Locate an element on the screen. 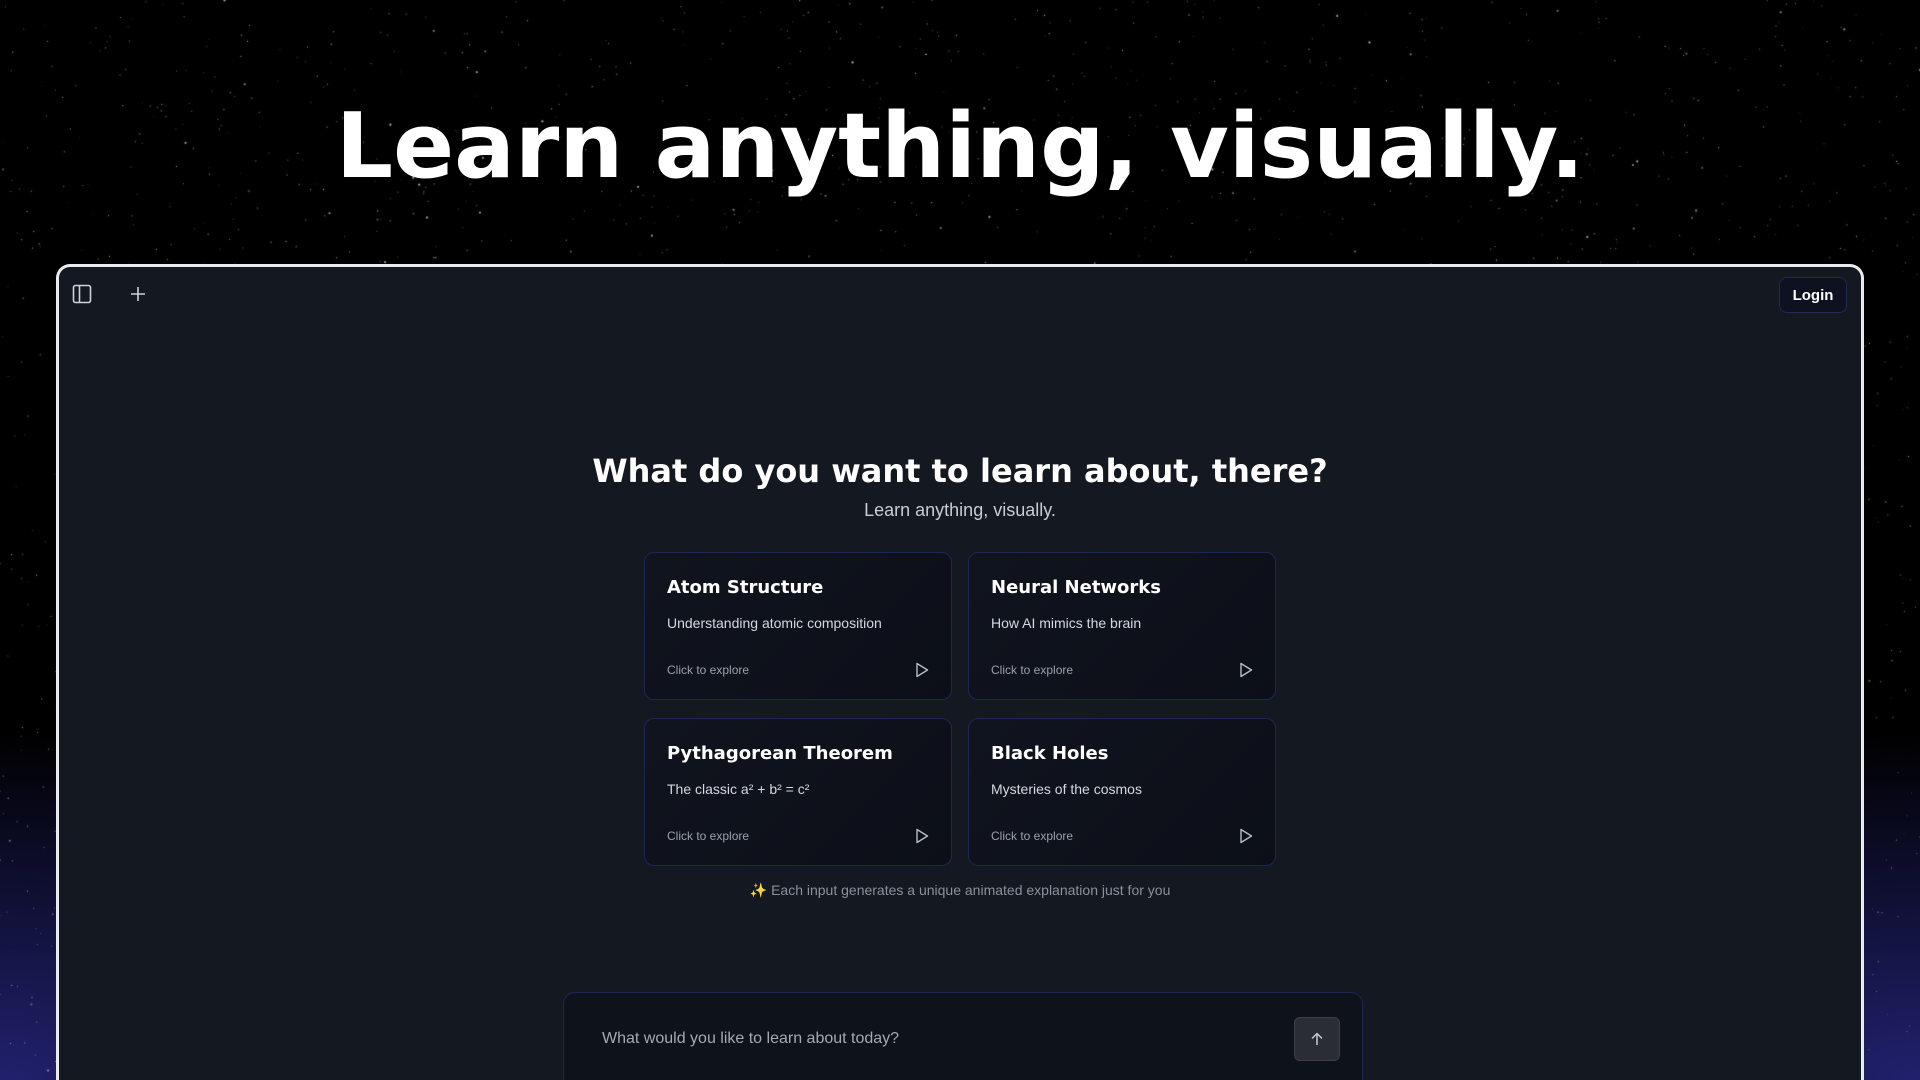 Image resolution: width=1920 pixels, height=1080 pixels. card-description: Understanding atomic composition is located at coordinates (774, 623).